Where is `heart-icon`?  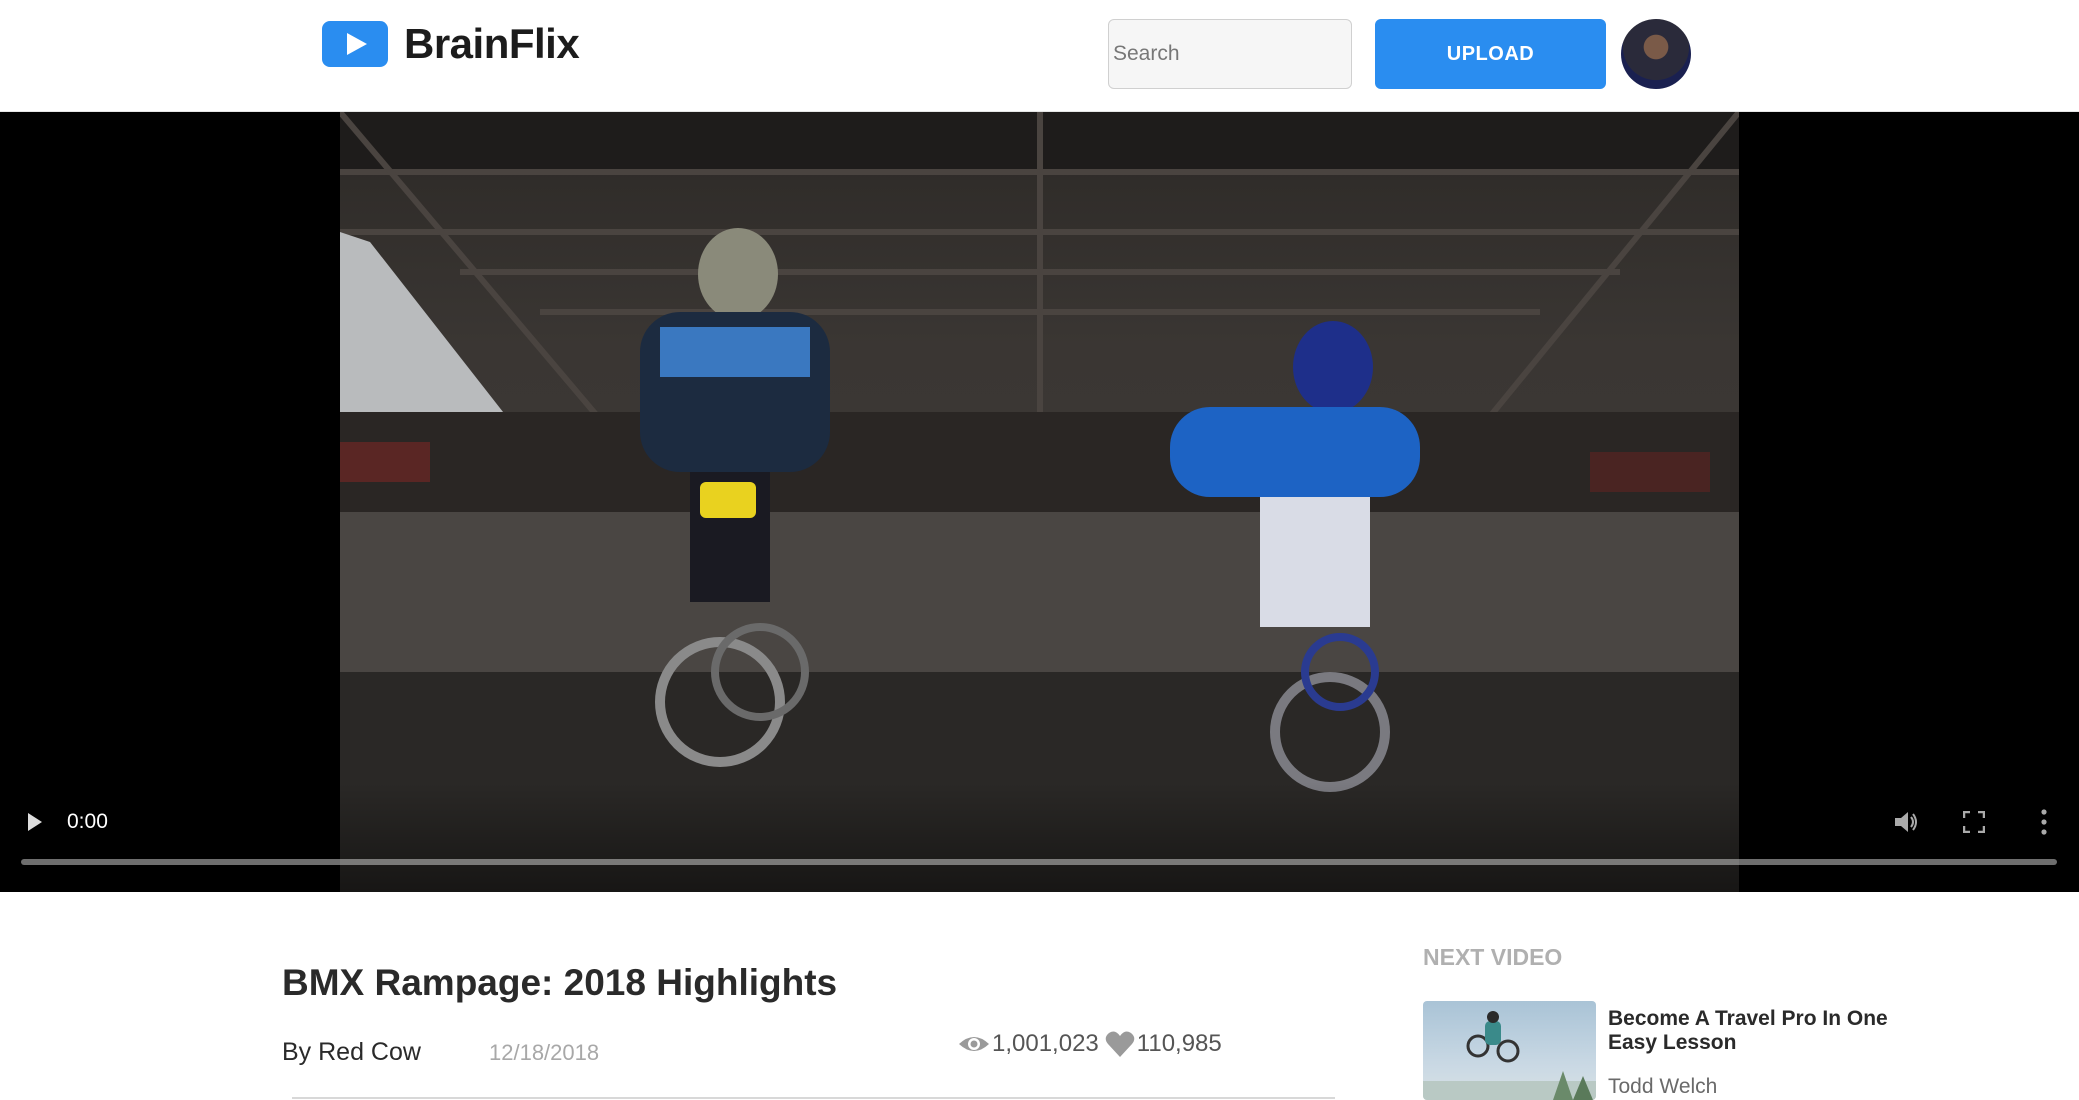 heart-icon is located at coordinates (1120, 1044).